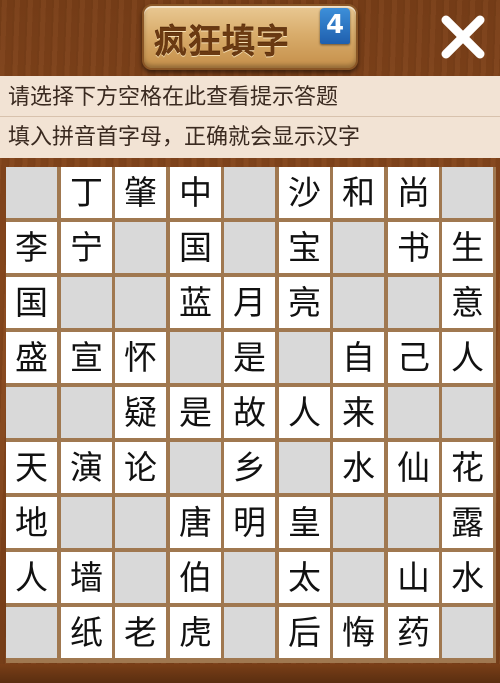 The width and height of the screenshot is (500, 683). What do you see at coordinates (413, 357) in the screenshot?
I see `grid-cell-letter: 己` at bounding box center [413, 357].